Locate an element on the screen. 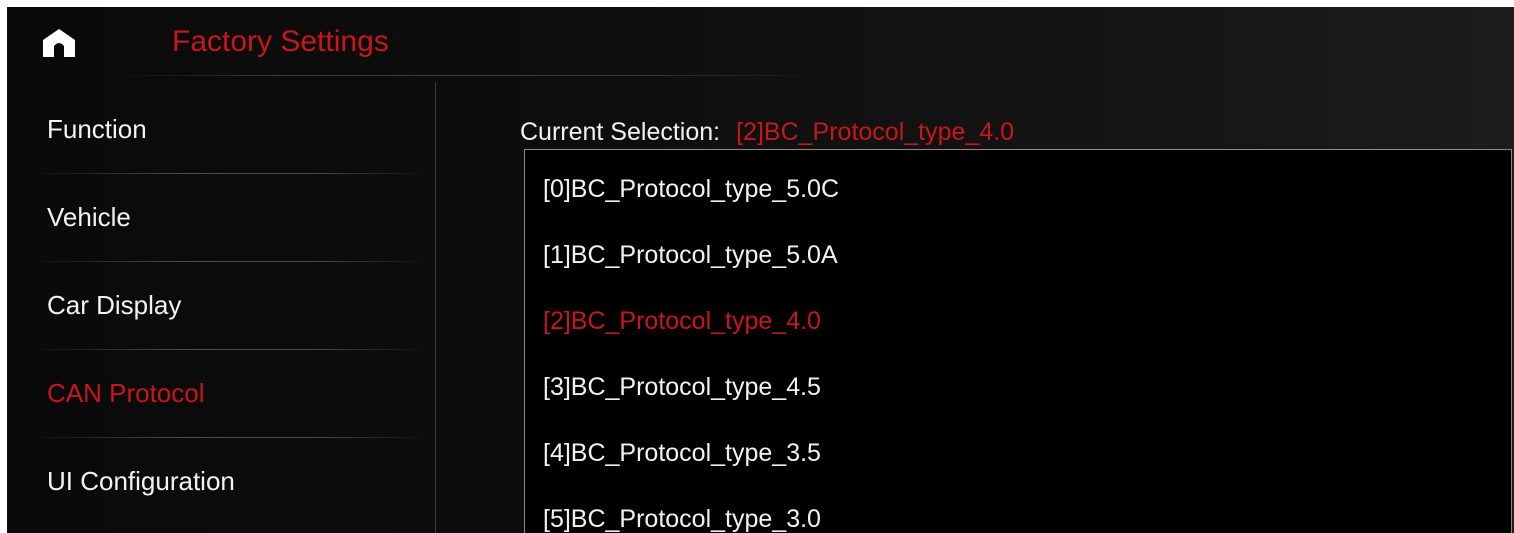  sidebar-item-label: CAN Protocol is located at coordinates (126, 393).